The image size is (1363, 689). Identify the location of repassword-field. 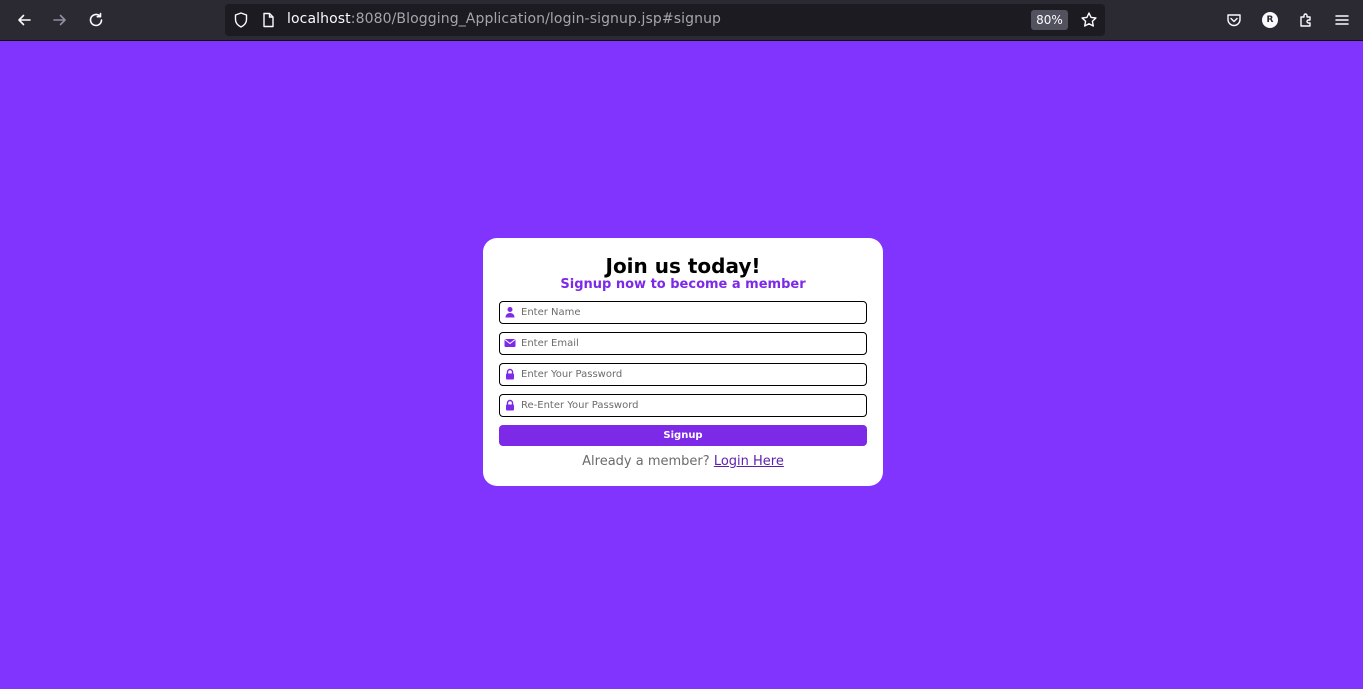
(683, 405).